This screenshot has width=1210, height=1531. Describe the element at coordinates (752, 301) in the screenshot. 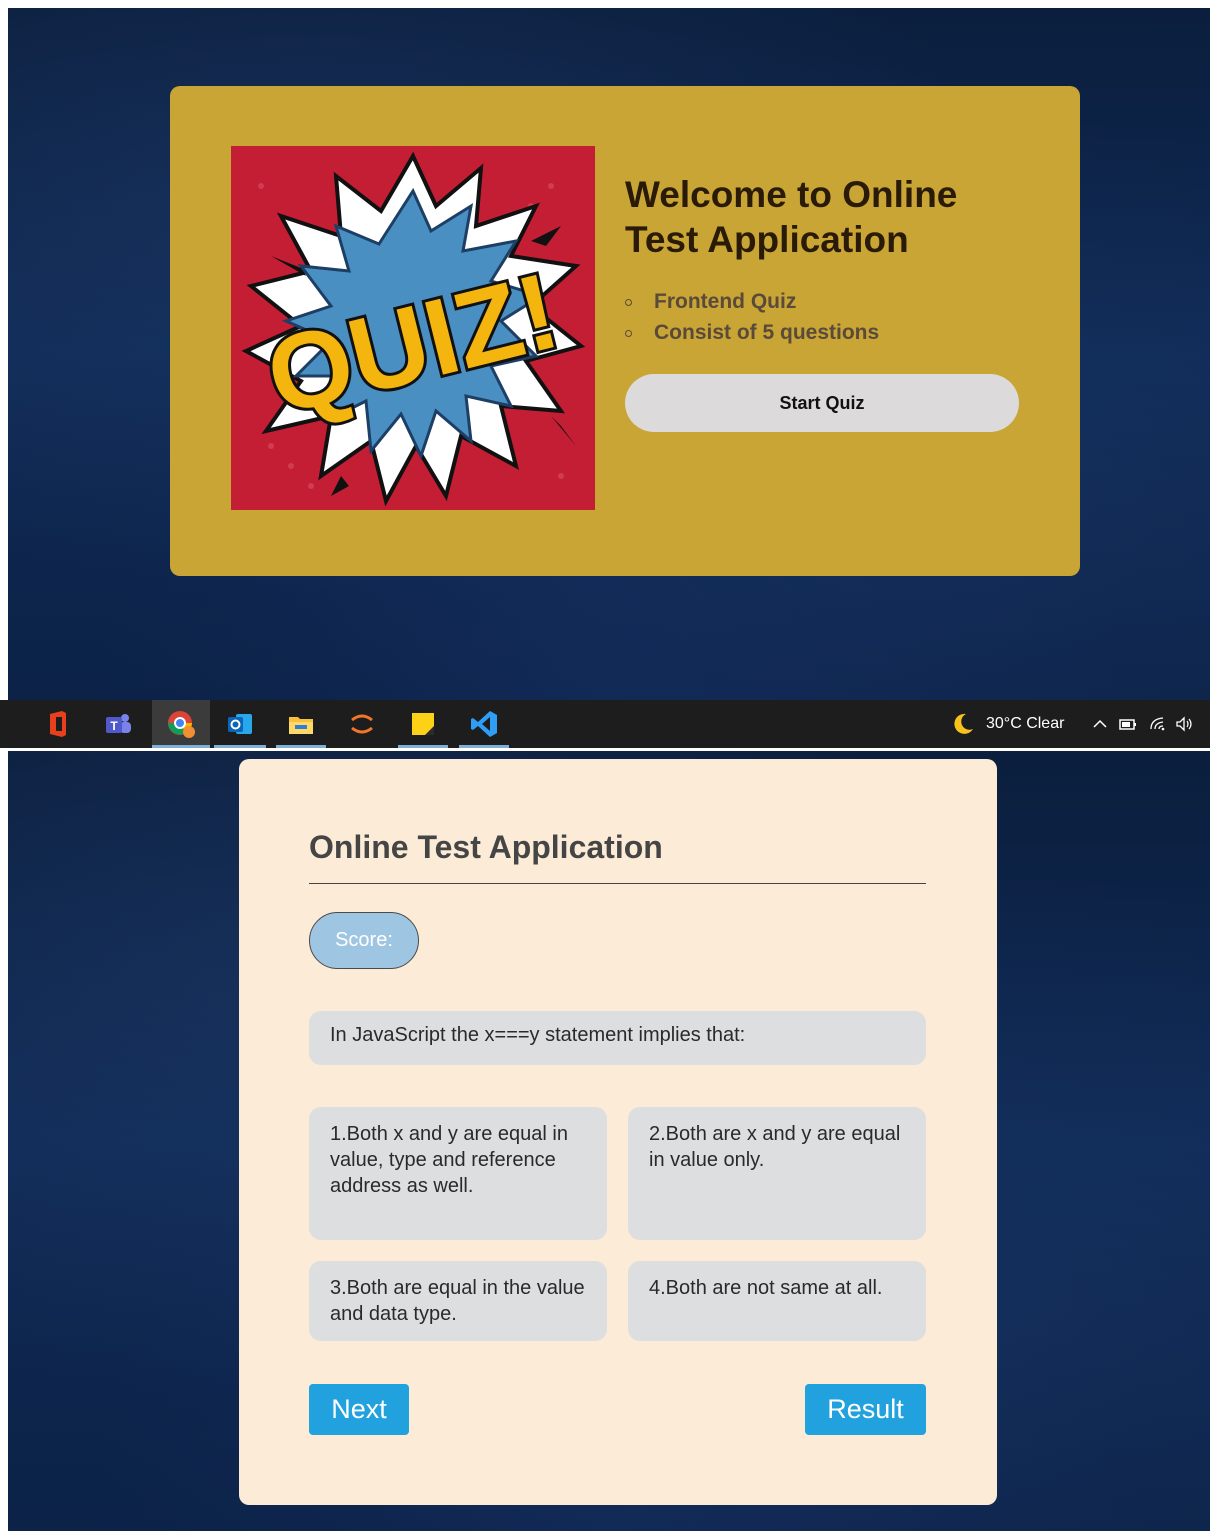

I see `quiz-info-item: Frontend Quiz` at that location.